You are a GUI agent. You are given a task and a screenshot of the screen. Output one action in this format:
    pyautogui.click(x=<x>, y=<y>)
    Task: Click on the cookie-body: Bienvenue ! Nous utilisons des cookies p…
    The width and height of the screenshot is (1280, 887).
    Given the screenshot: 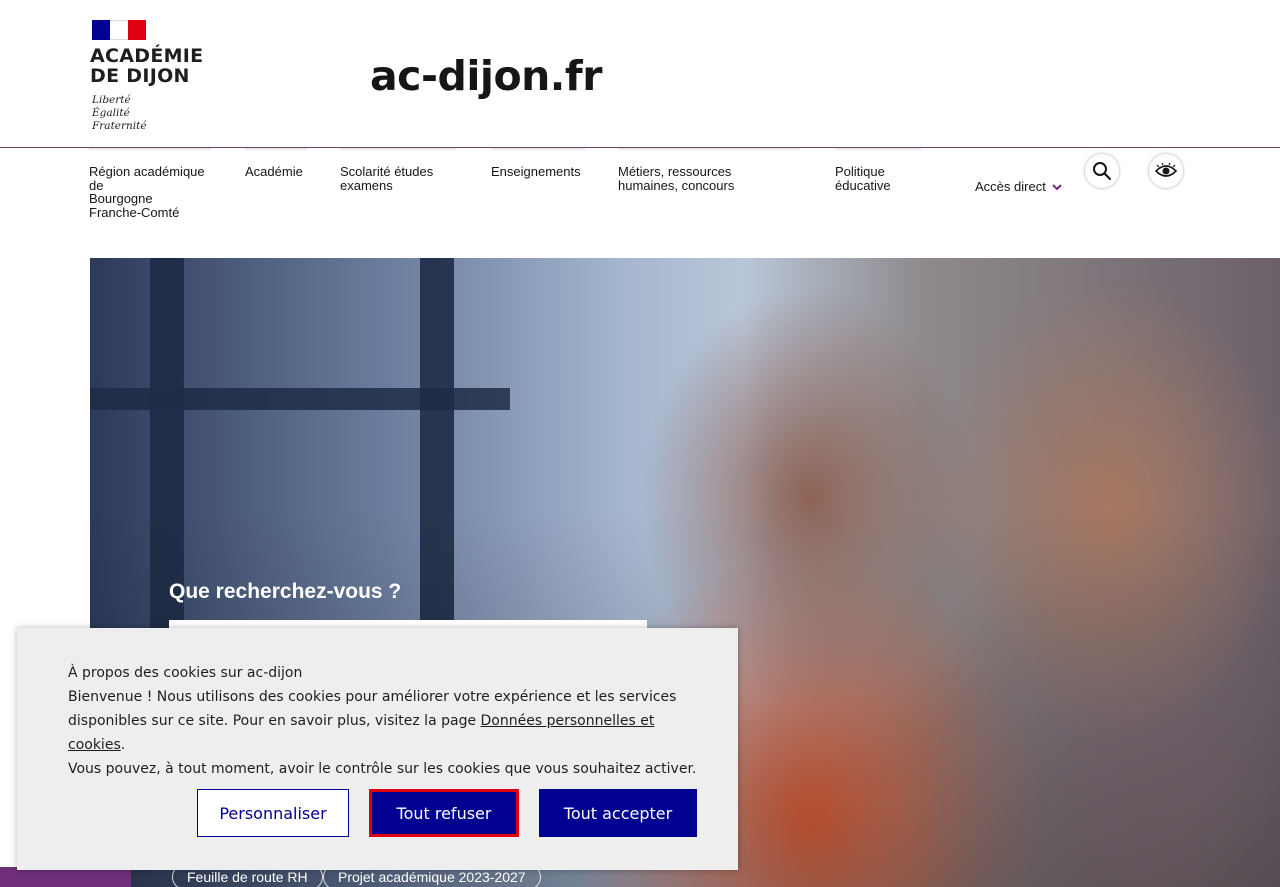 What is the action you would take?
    pyautogui.click(x=388, y=721)
    